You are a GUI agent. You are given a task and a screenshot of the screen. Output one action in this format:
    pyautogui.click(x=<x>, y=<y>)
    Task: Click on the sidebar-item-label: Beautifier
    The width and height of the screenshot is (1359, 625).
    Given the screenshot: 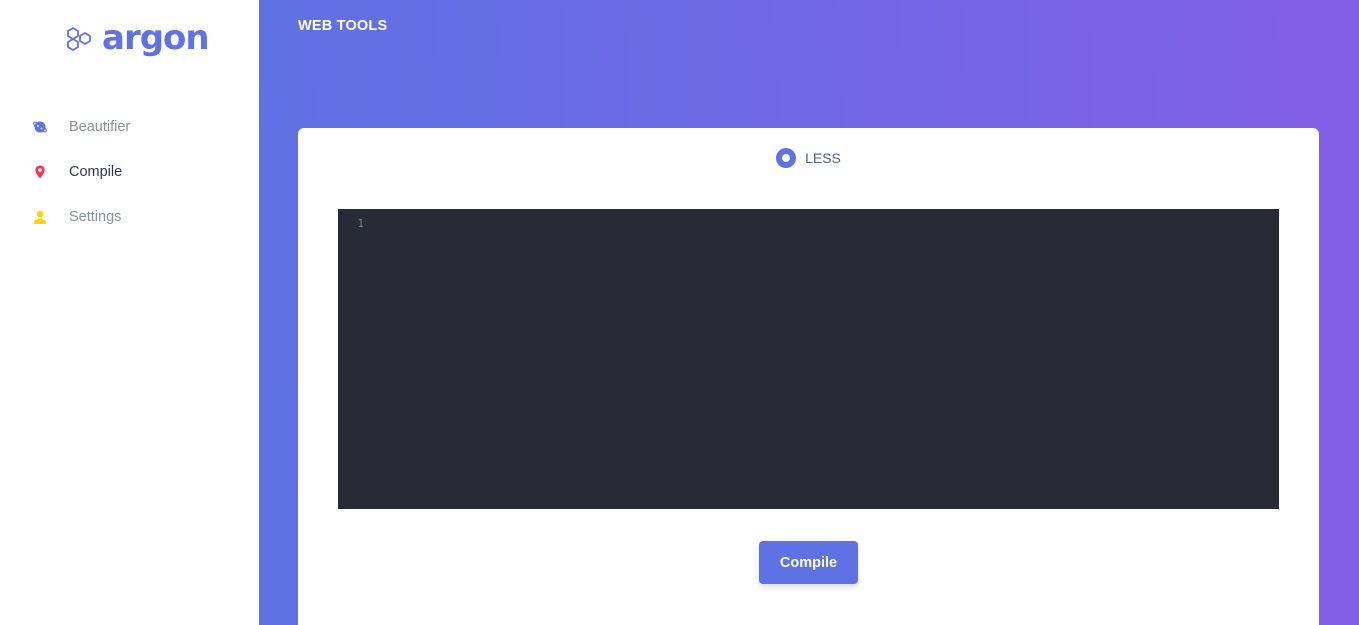 What is the action you would take?
    pyautogui.click(x=100, y=126)
    